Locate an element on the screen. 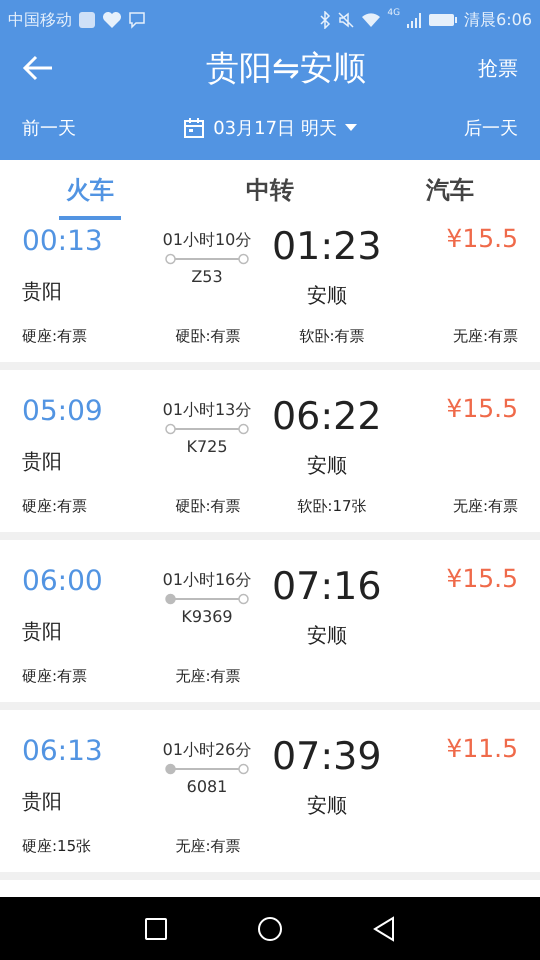 This screenshot has width=540, height=960. train-number: Z53 is located at coordinates (207, 276).